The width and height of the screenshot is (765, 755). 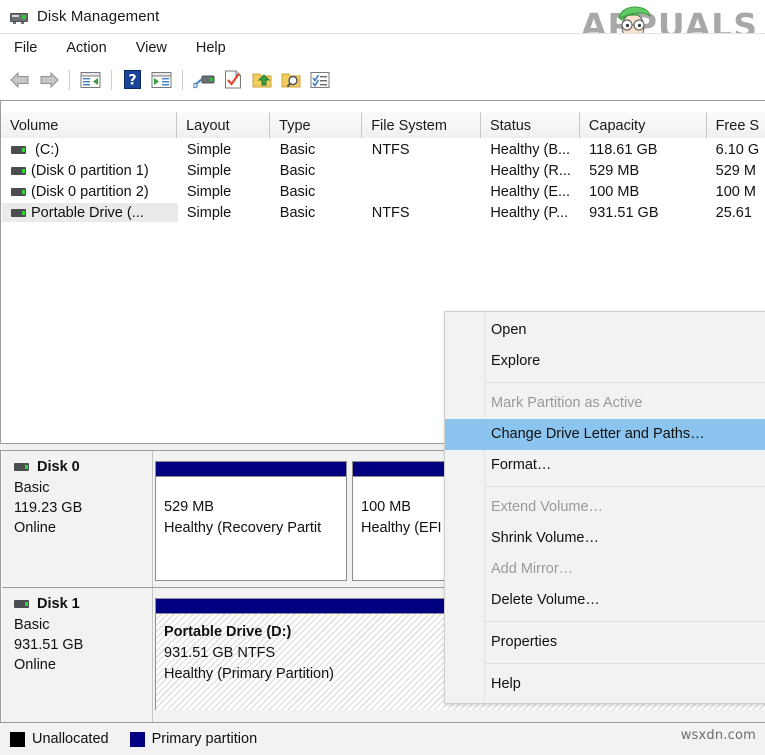 What do you see at coordinates (319, 80) in the screenshot?
I see `checklist-icon` at bounding box center [319, 80].